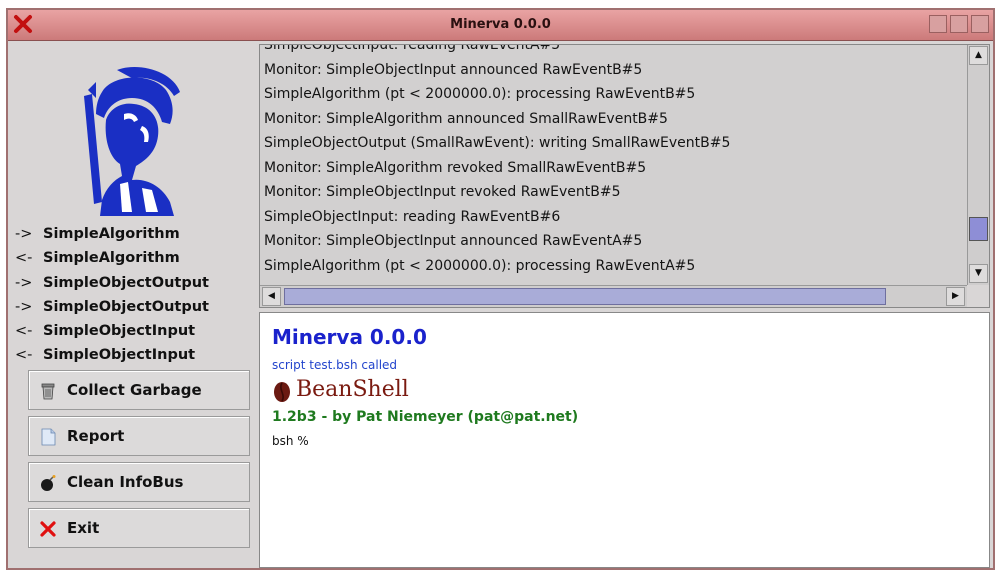  I want to click on clean-infobus-button: Clean InfoBus, so click(139, 482).